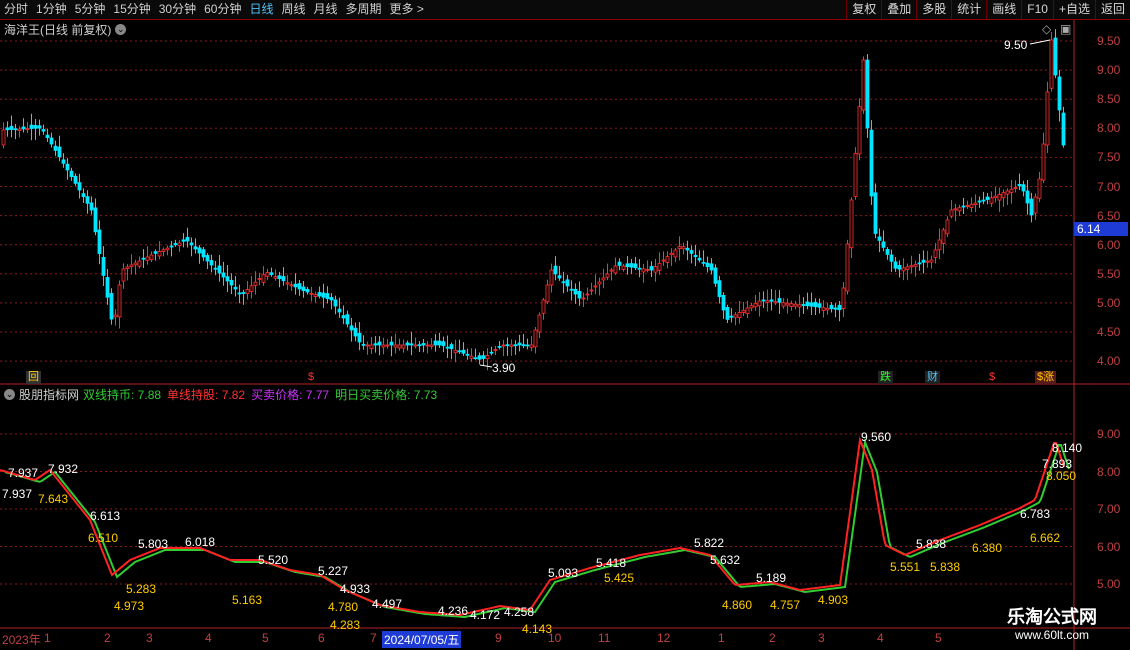 This screenshot has height=650, width=1130. I want to click on low-price-label: 3.90, so click(504, 368).